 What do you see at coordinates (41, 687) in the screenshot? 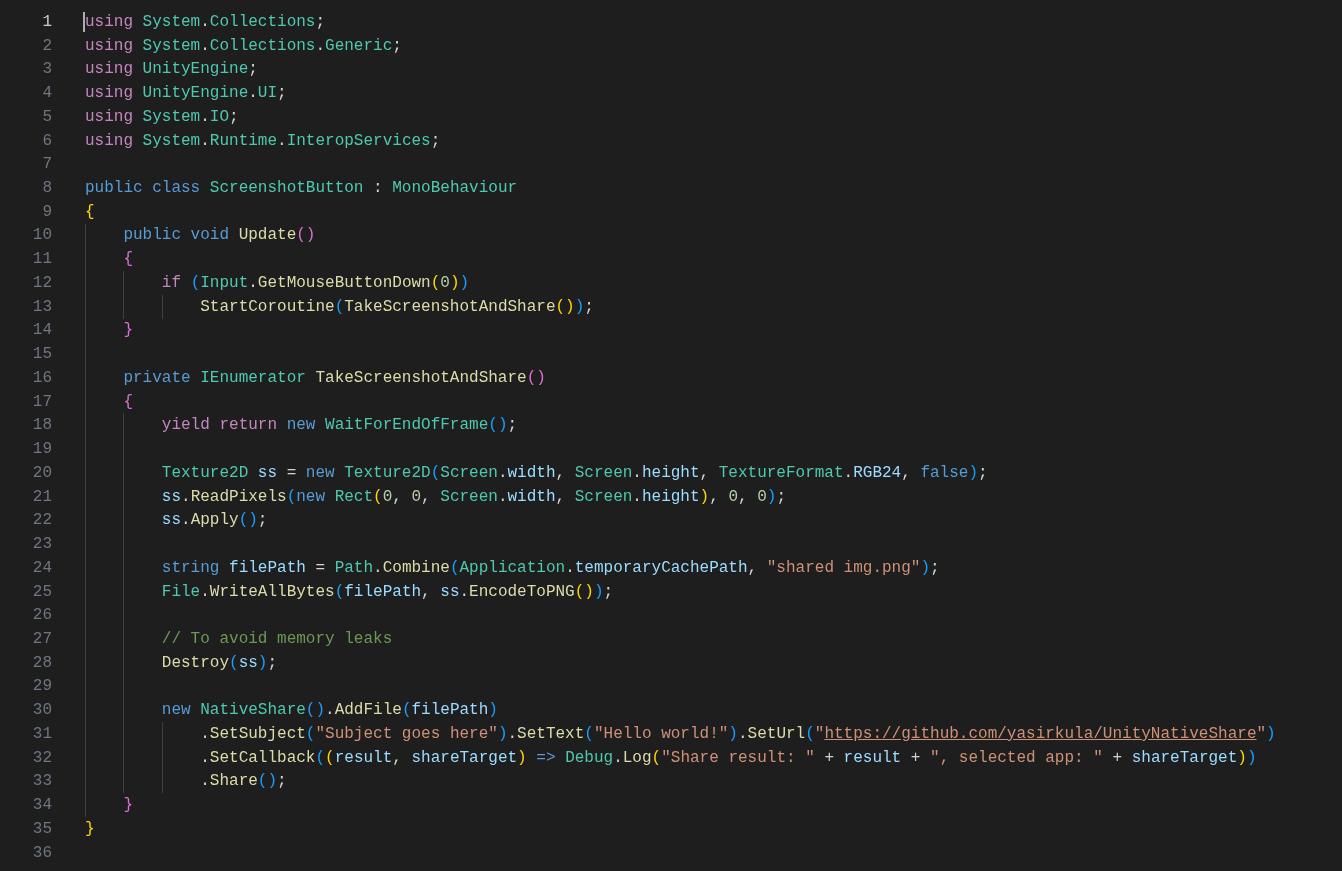
I see `line-number: 29` at bounding box center [41, 687].